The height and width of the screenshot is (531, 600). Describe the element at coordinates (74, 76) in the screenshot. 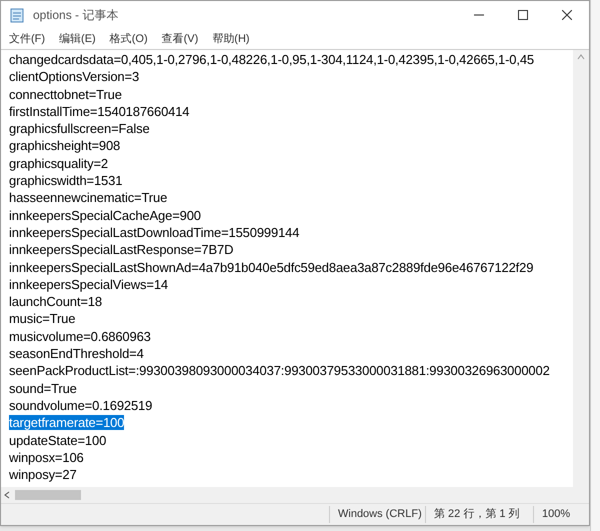

I see `text-line: clientOptionsVersion=3` at that location.